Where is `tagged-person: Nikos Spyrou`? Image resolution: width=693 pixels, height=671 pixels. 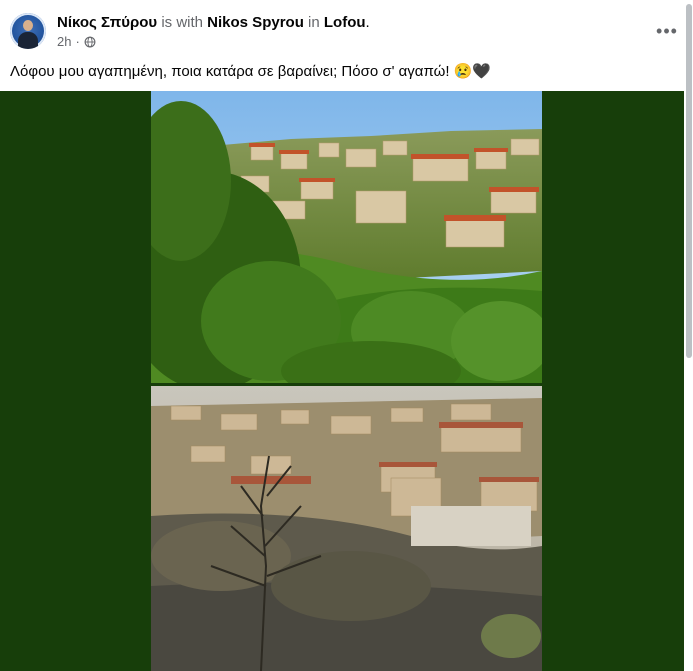
tagged-person: Nikos Spyrou is located at coordinates (255, 22).